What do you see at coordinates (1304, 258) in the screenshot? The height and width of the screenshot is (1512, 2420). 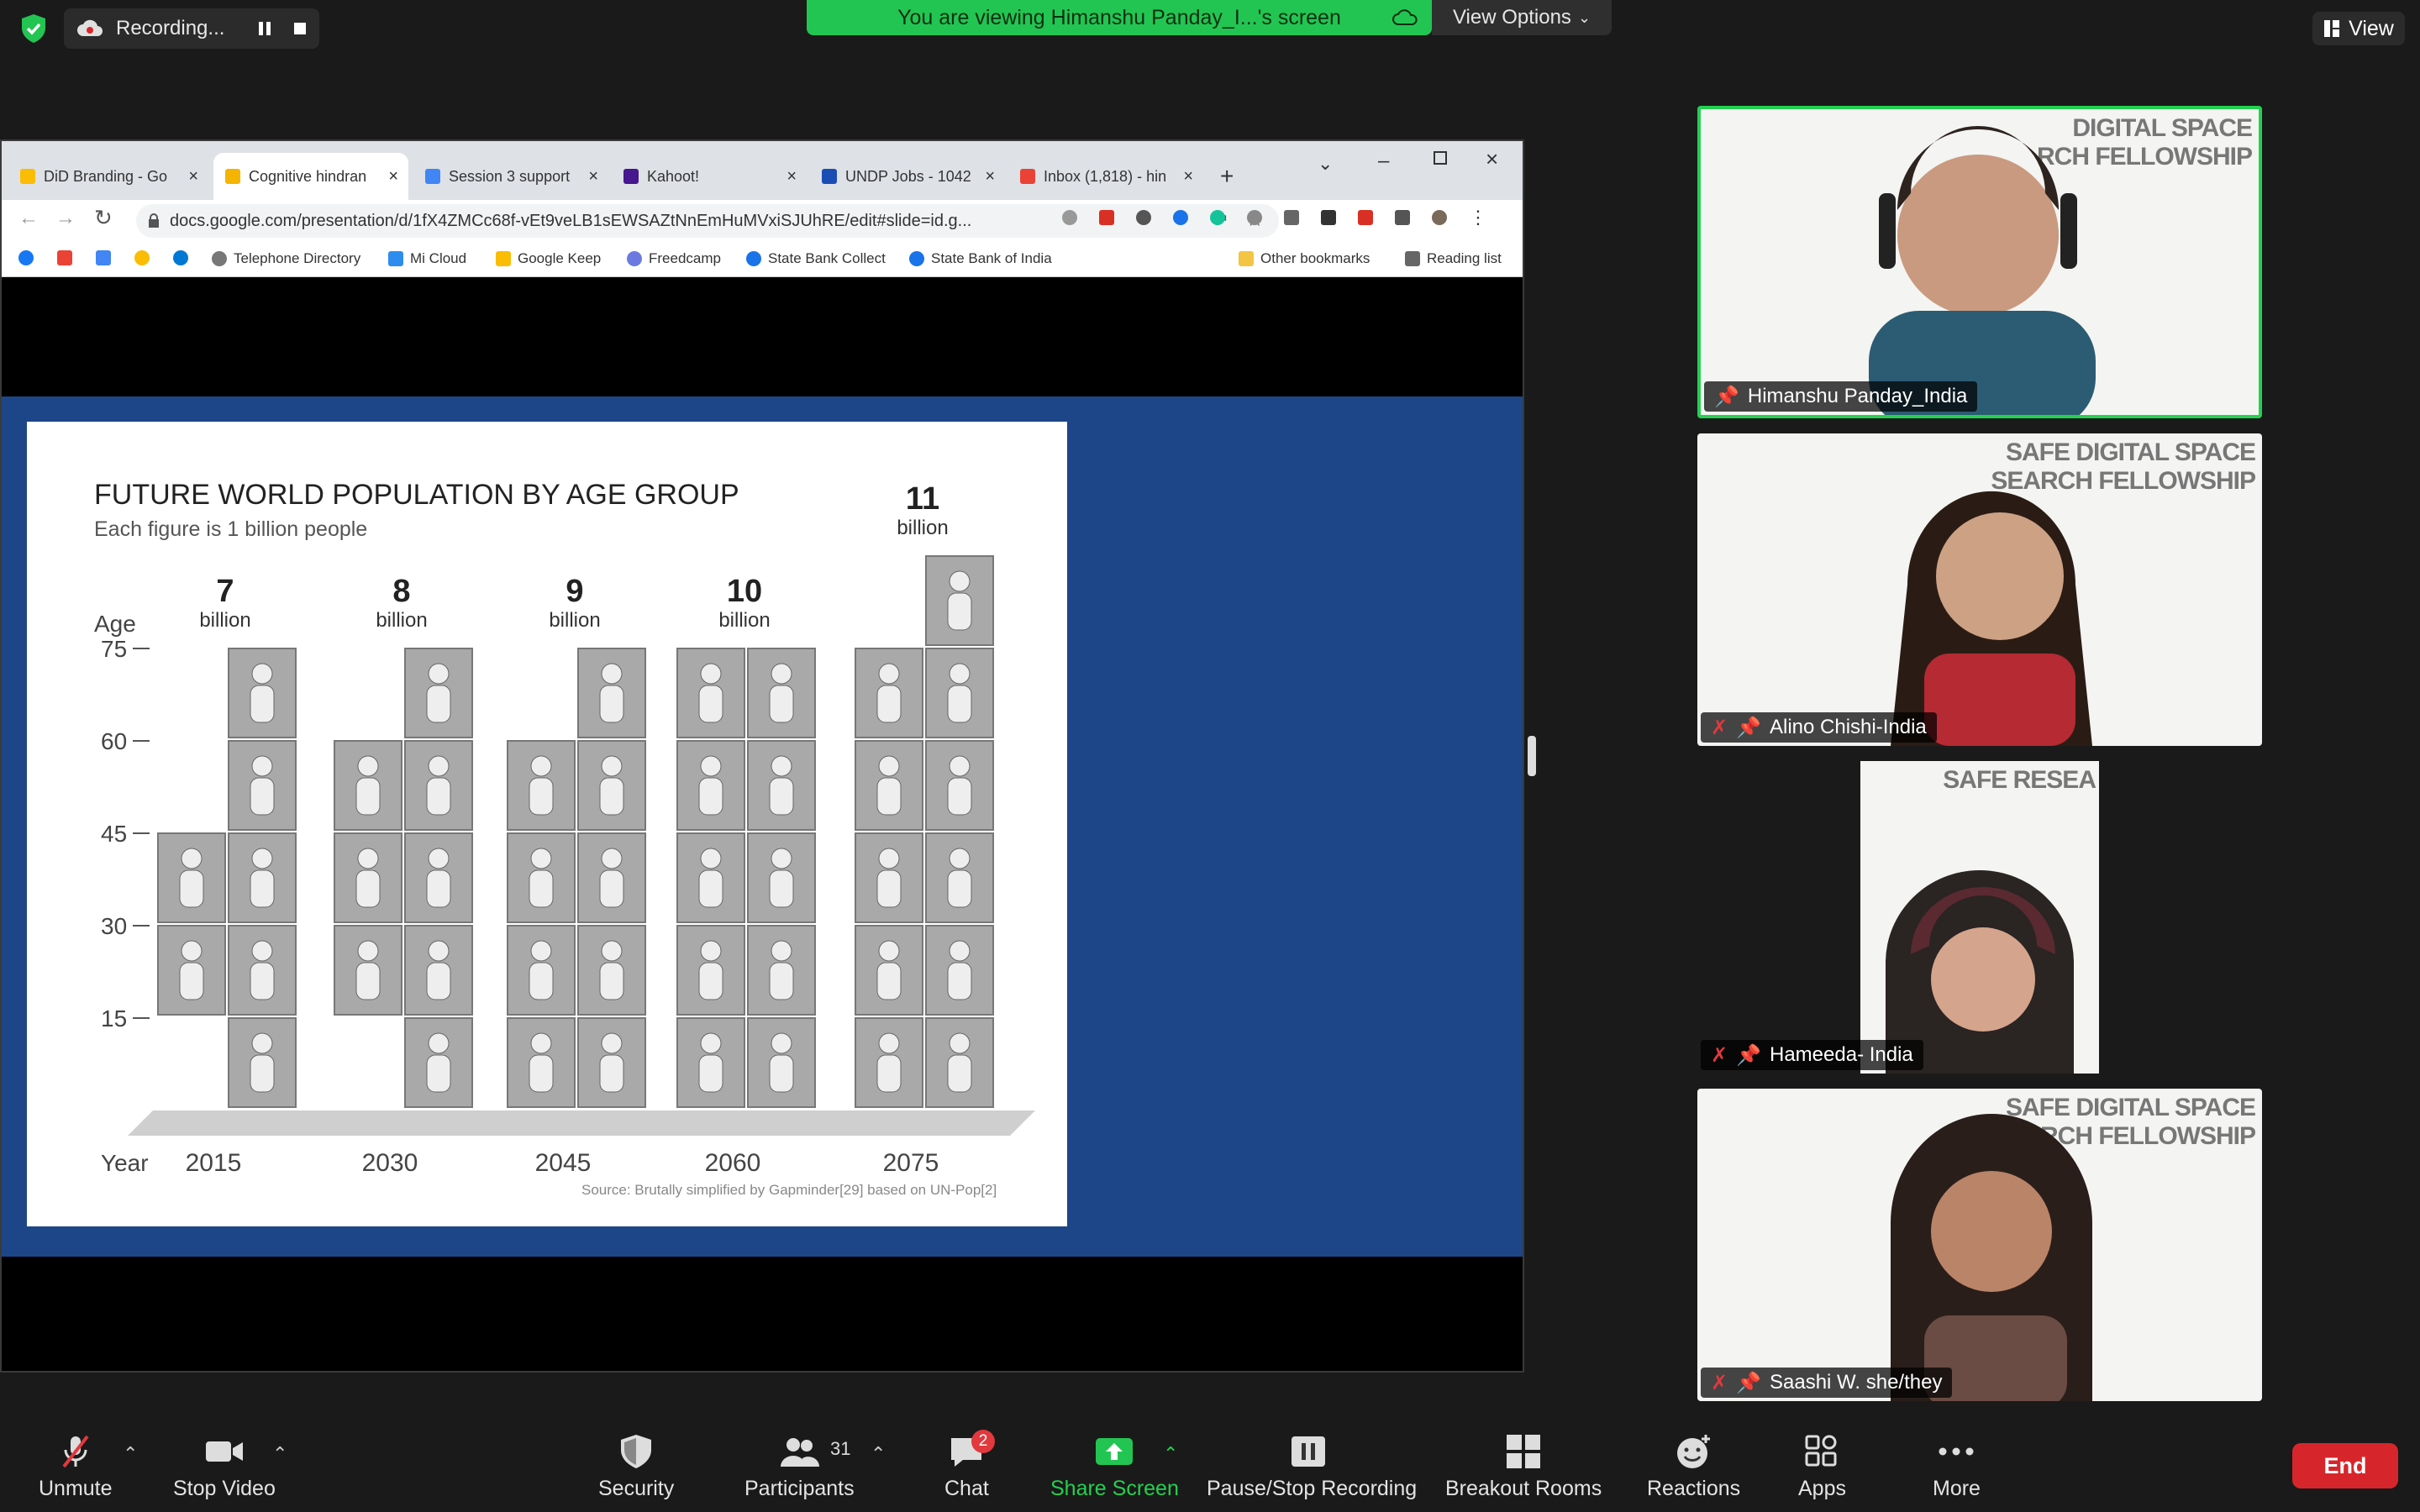 I see `other-bookmarks: Other bookmarks` at bounding box center [1304, 258].